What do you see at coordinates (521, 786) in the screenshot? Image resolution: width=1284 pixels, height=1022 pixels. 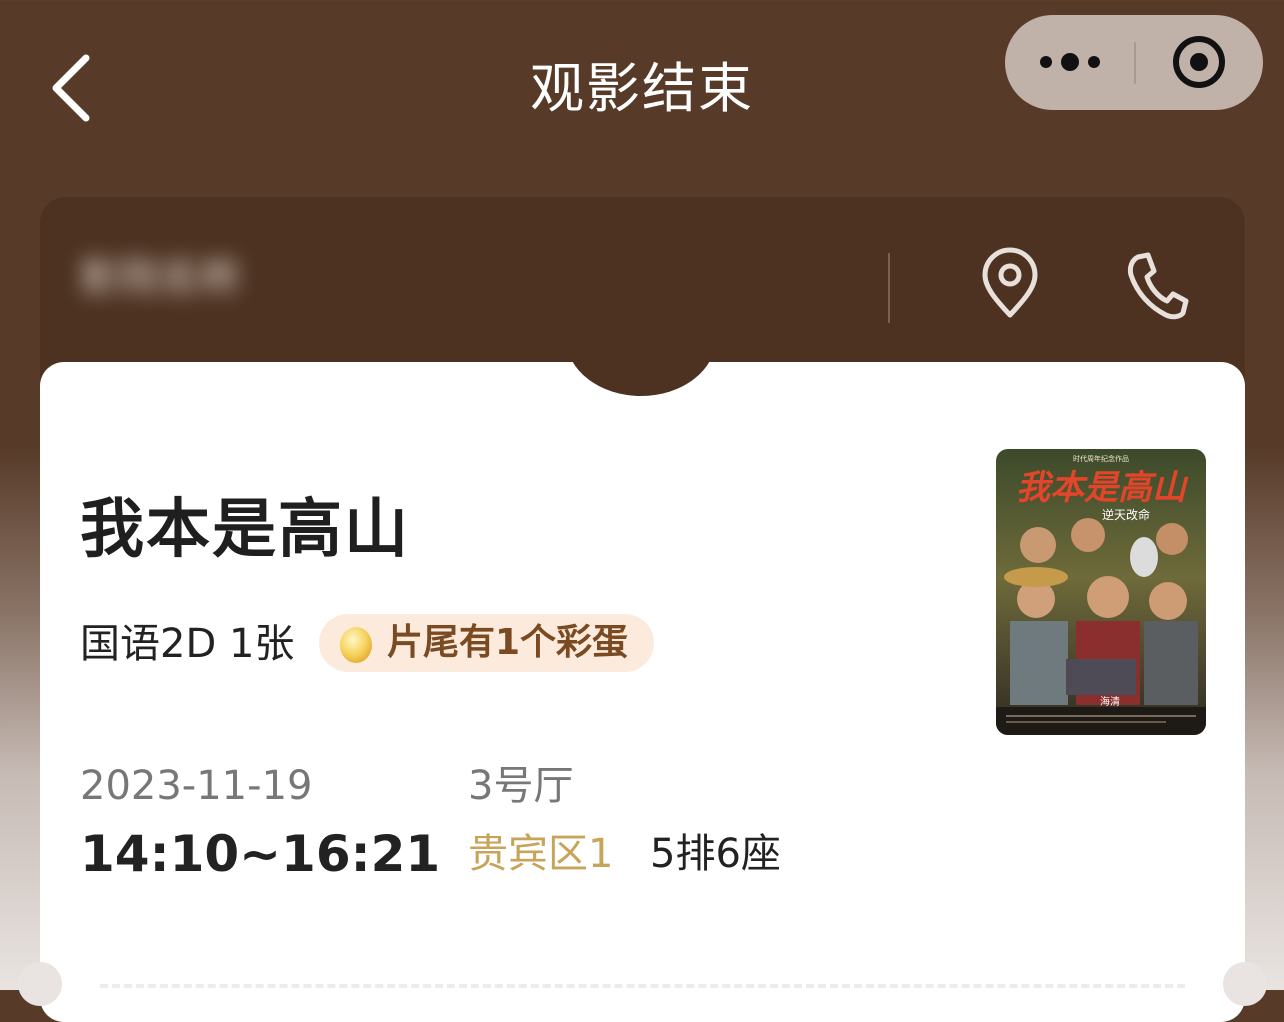 I see `hall-name: 3号厅` at bounding box center [521, 786].